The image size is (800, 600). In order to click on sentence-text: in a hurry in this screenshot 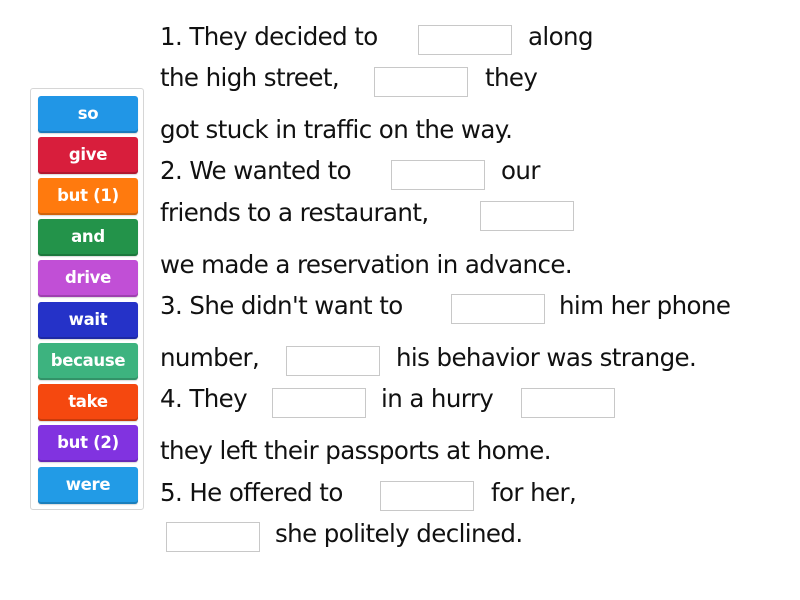, I will do `click(437, 398)`.